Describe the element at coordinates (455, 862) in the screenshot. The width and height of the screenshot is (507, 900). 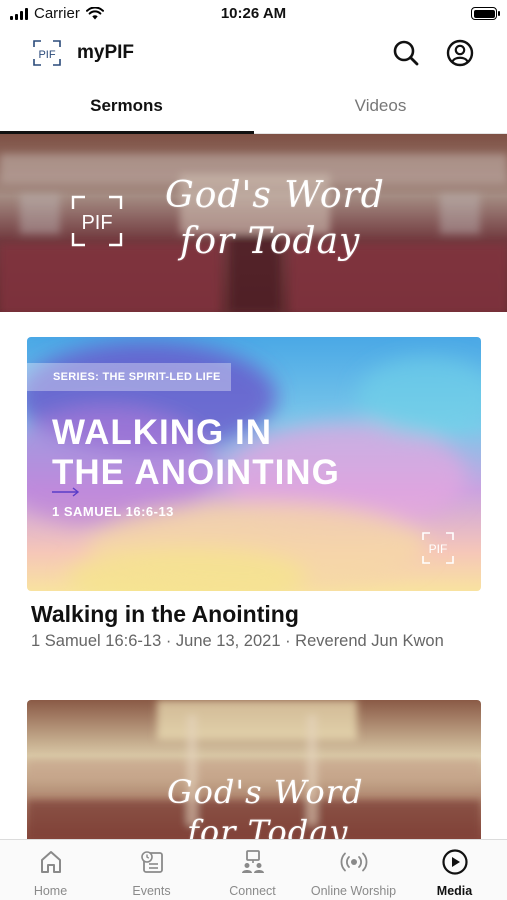
I see `play-icon` at that location.